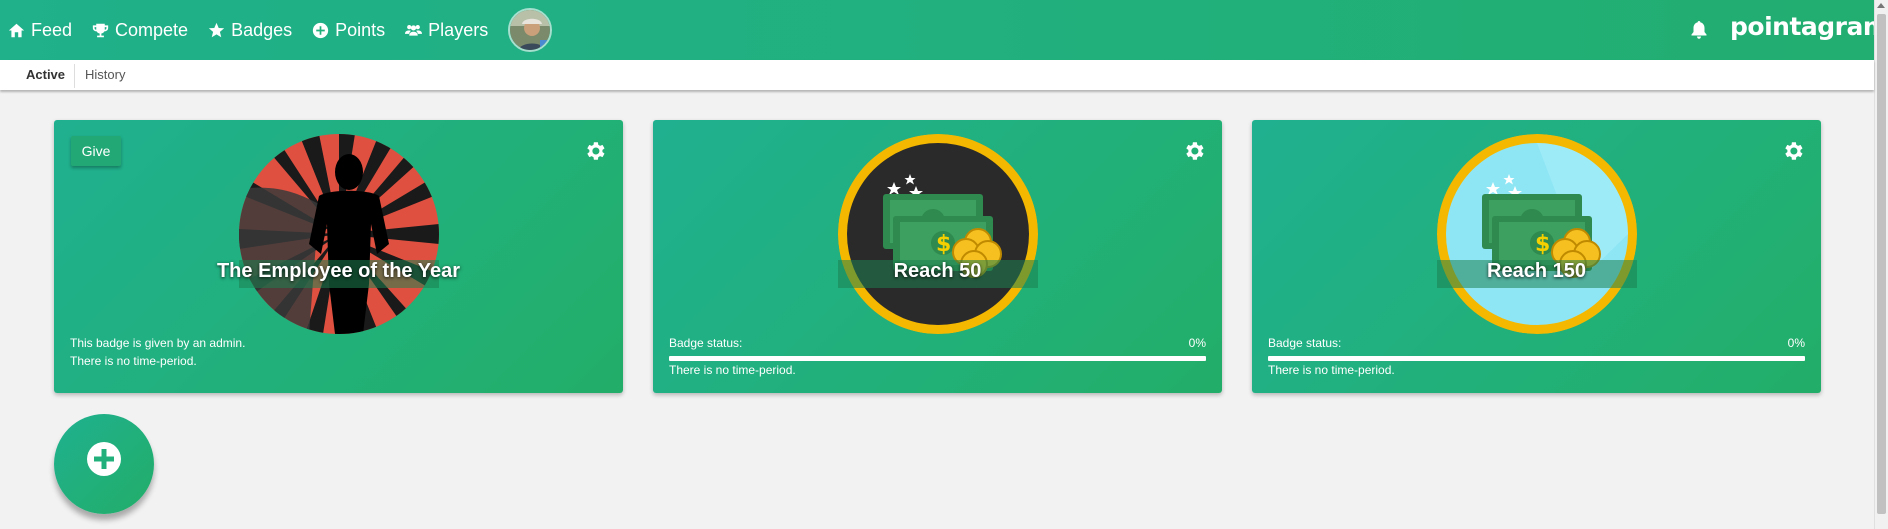 The width and height of the screenshot is (1888, 529). Describe the element at coordinates (414, 30) in the screenshot. I see `users-icon` at that location.